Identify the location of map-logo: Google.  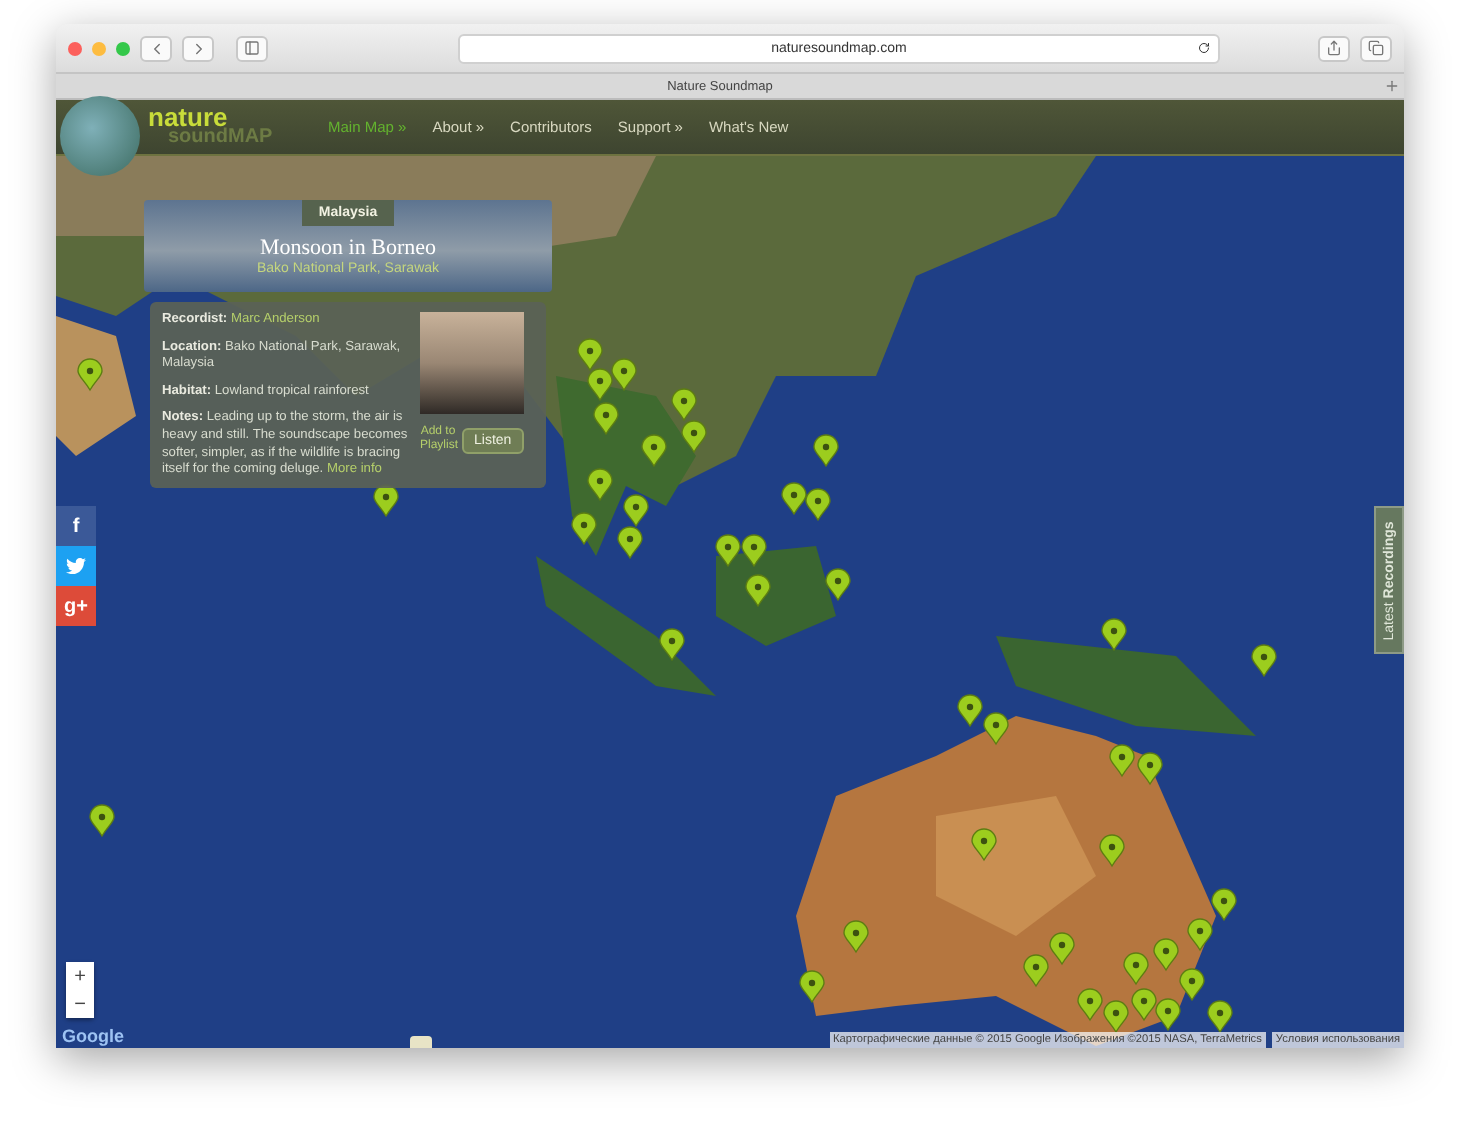
(93, 1036).